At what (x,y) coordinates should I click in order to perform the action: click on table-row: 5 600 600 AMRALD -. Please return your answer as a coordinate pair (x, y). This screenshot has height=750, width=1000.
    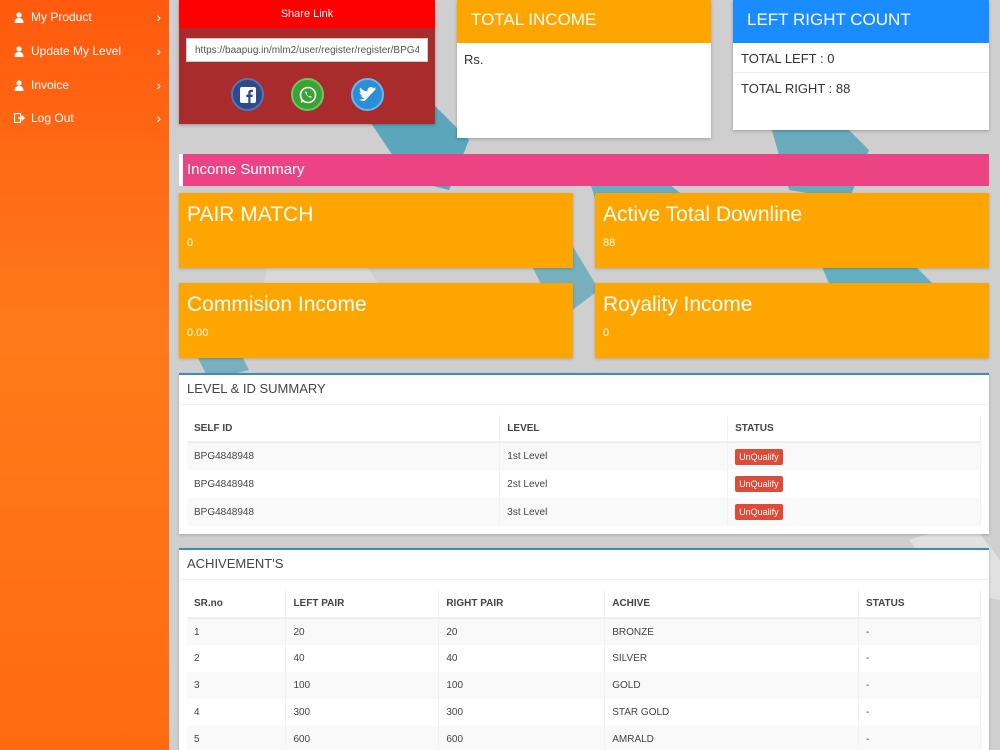
    Looking at the image, I should click on (584, 738).